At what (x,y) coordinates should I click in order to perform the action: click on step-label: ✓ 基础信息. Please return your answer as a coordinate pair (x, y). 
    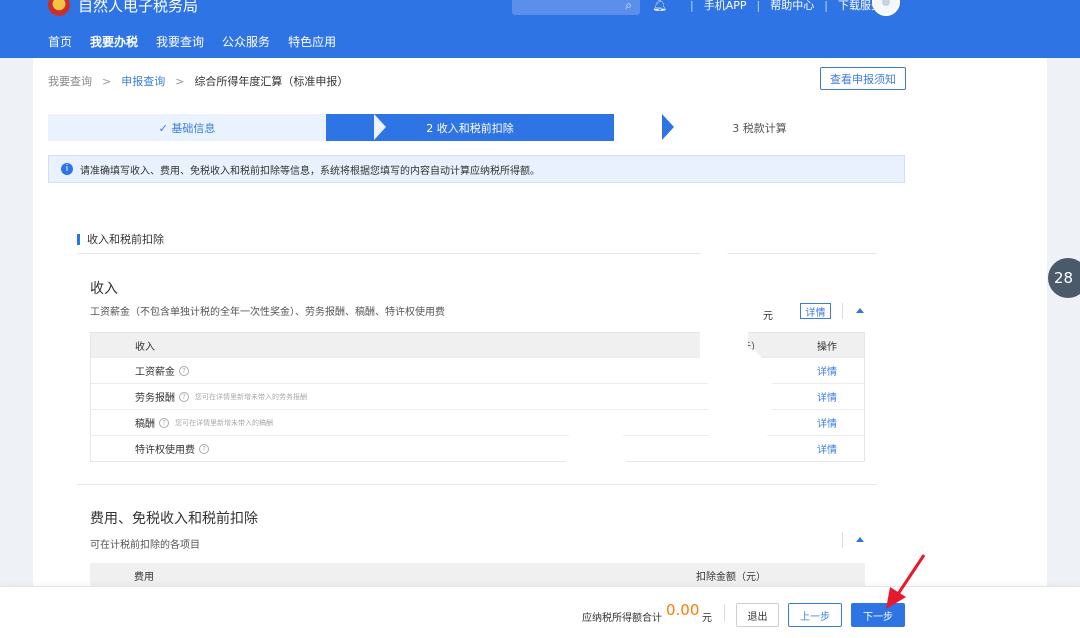
    Looking at the image, I should click on (187, 128).